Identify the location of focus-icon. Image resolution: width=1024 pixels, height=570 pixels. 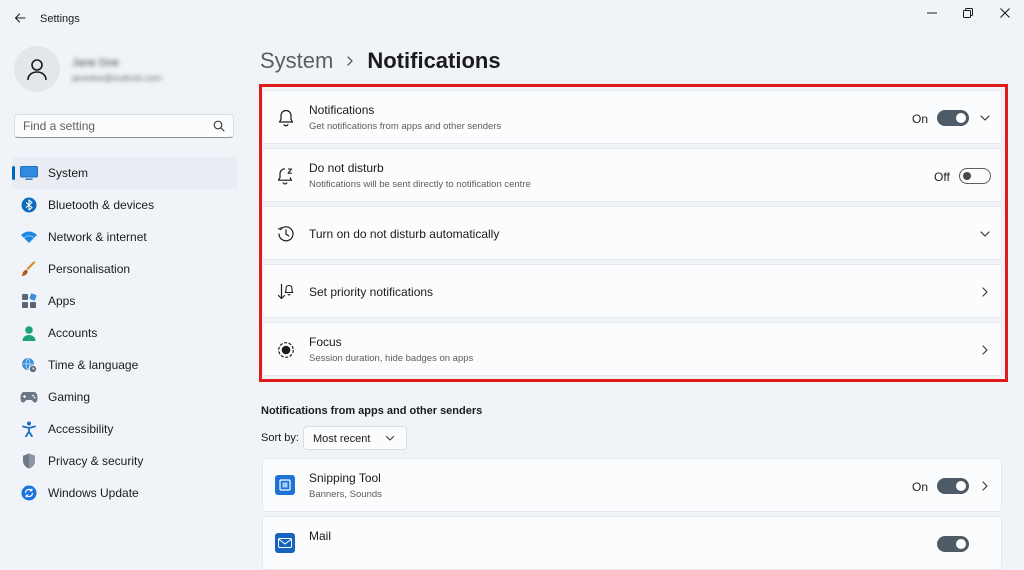
(286, 350).